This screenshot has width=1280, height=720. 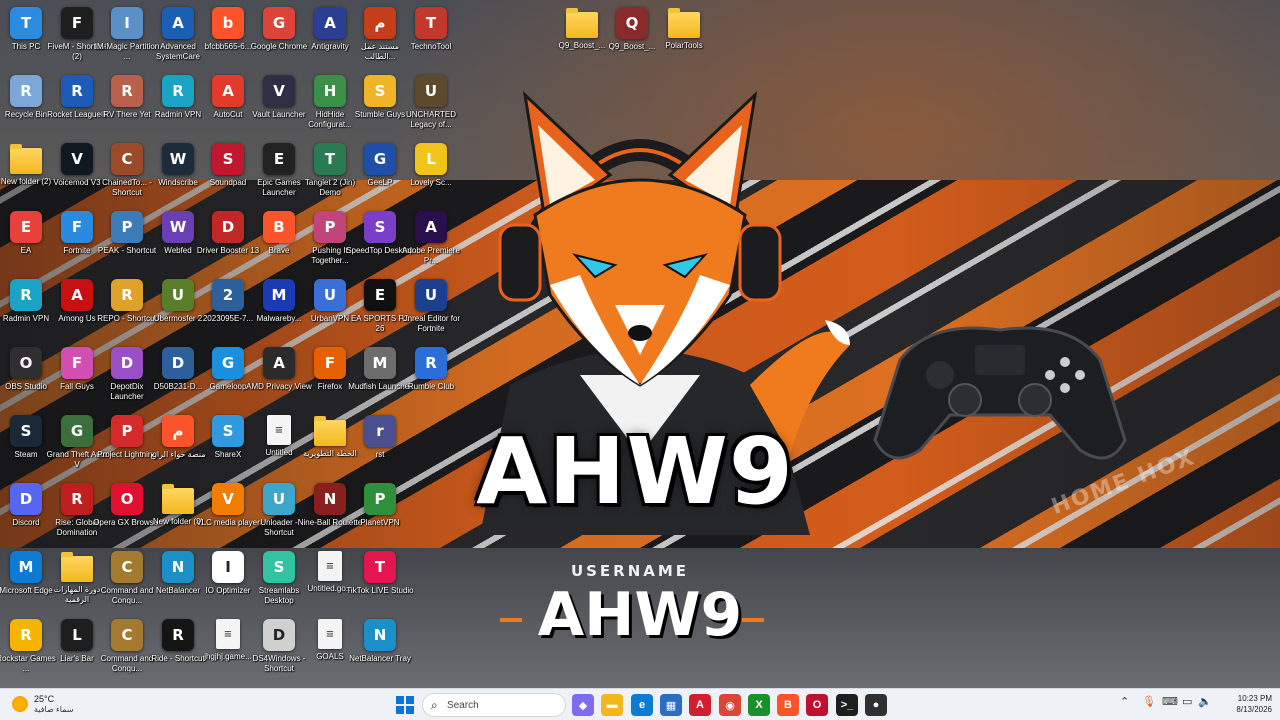 What do you see at coordinates (77, 227) in the screenshot?
I see `fortnite-icon: F` at bounding box center [77, 227].